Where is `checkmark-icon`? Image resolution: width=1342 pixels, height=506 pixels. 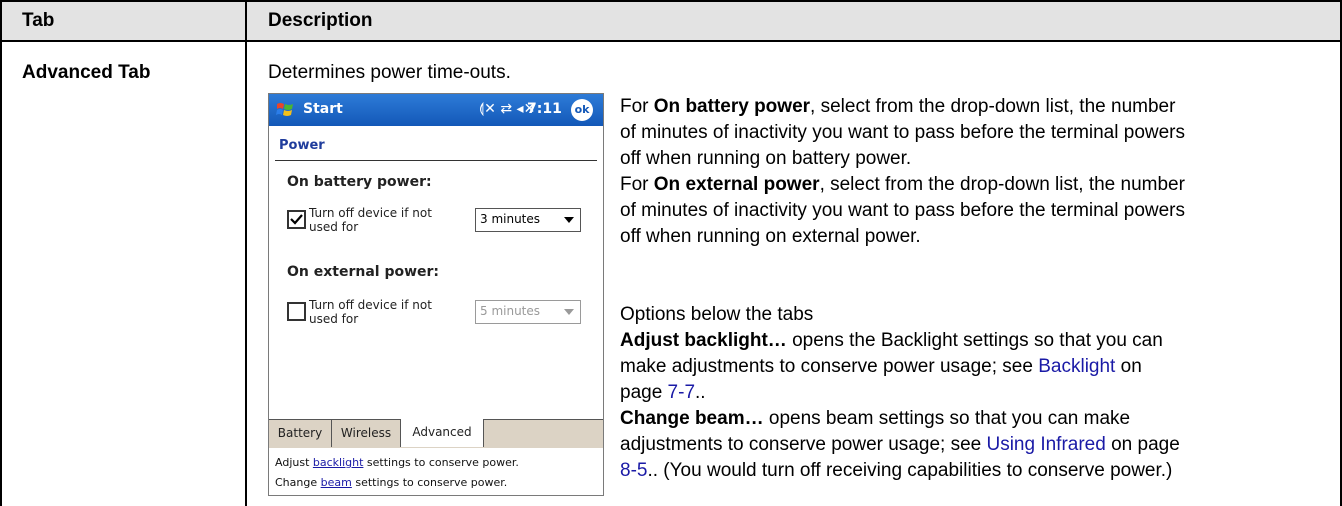 checkmark-icon is located at coordinates (296, 219).